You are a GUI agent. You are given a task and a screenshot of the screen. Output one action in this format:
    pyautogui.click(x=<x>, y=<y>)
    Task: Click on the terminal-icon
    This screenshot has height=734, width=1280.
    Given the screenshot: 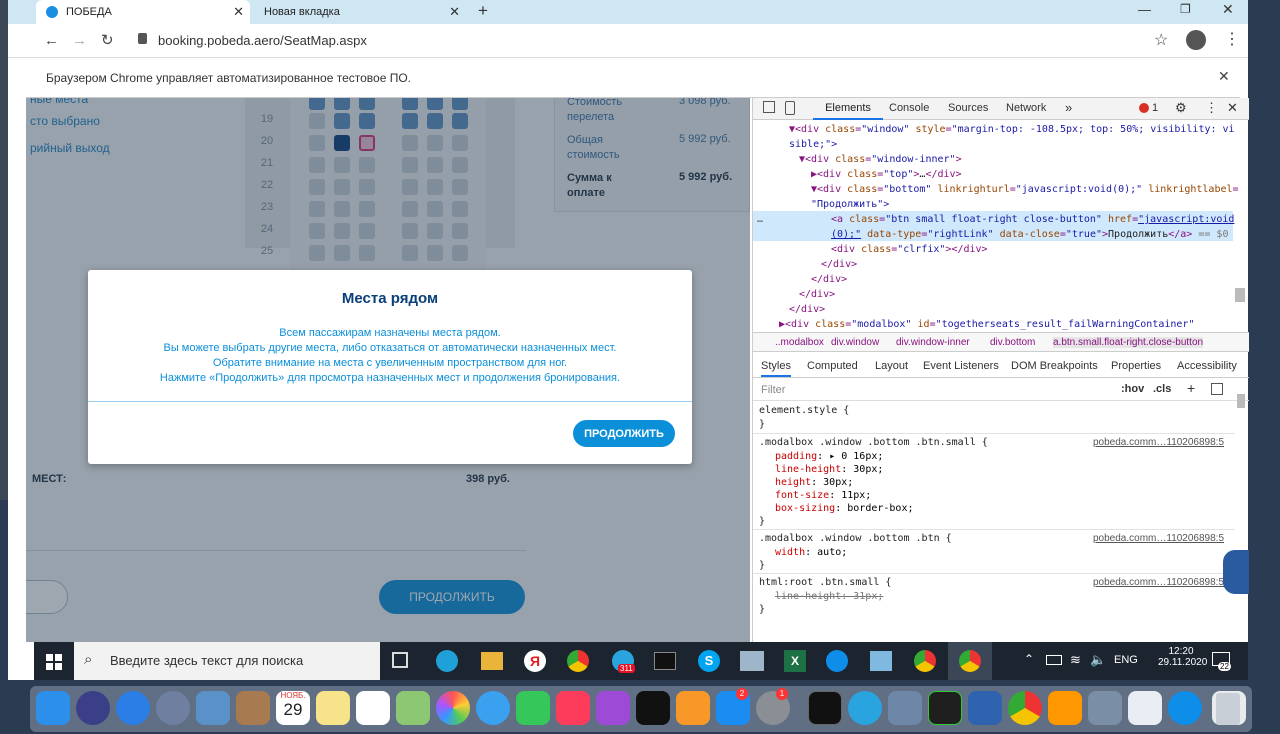 What is the action you would take?
    pyautogui.click(x=825, y=708)
    